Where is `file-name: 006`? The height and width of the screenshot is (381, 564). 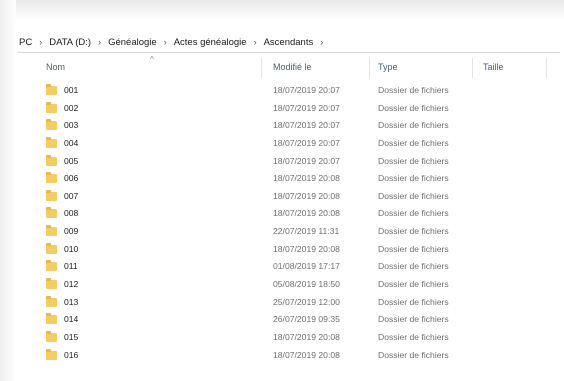
file-name: 006 is located at coordinates (71, 178).